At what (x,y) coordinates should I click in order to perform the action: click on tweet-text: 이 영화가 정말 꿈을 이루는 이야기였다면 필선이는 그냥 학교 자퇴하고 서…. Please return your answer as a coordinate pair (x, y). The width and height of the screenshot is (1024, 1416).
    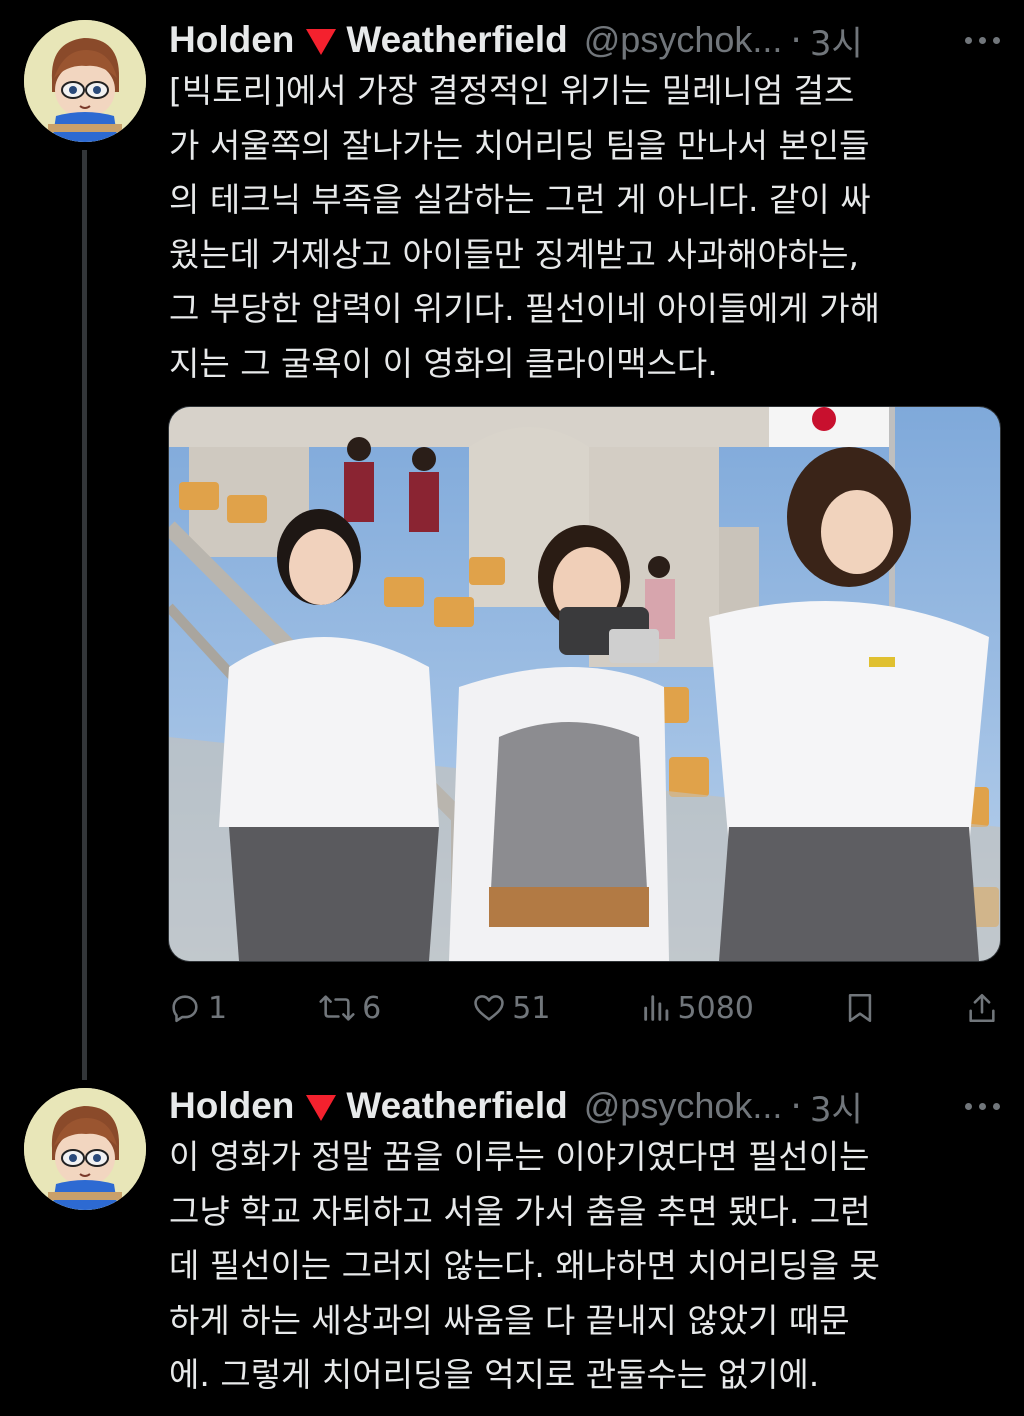
    Looking at the image, I should click on (524, 1265).